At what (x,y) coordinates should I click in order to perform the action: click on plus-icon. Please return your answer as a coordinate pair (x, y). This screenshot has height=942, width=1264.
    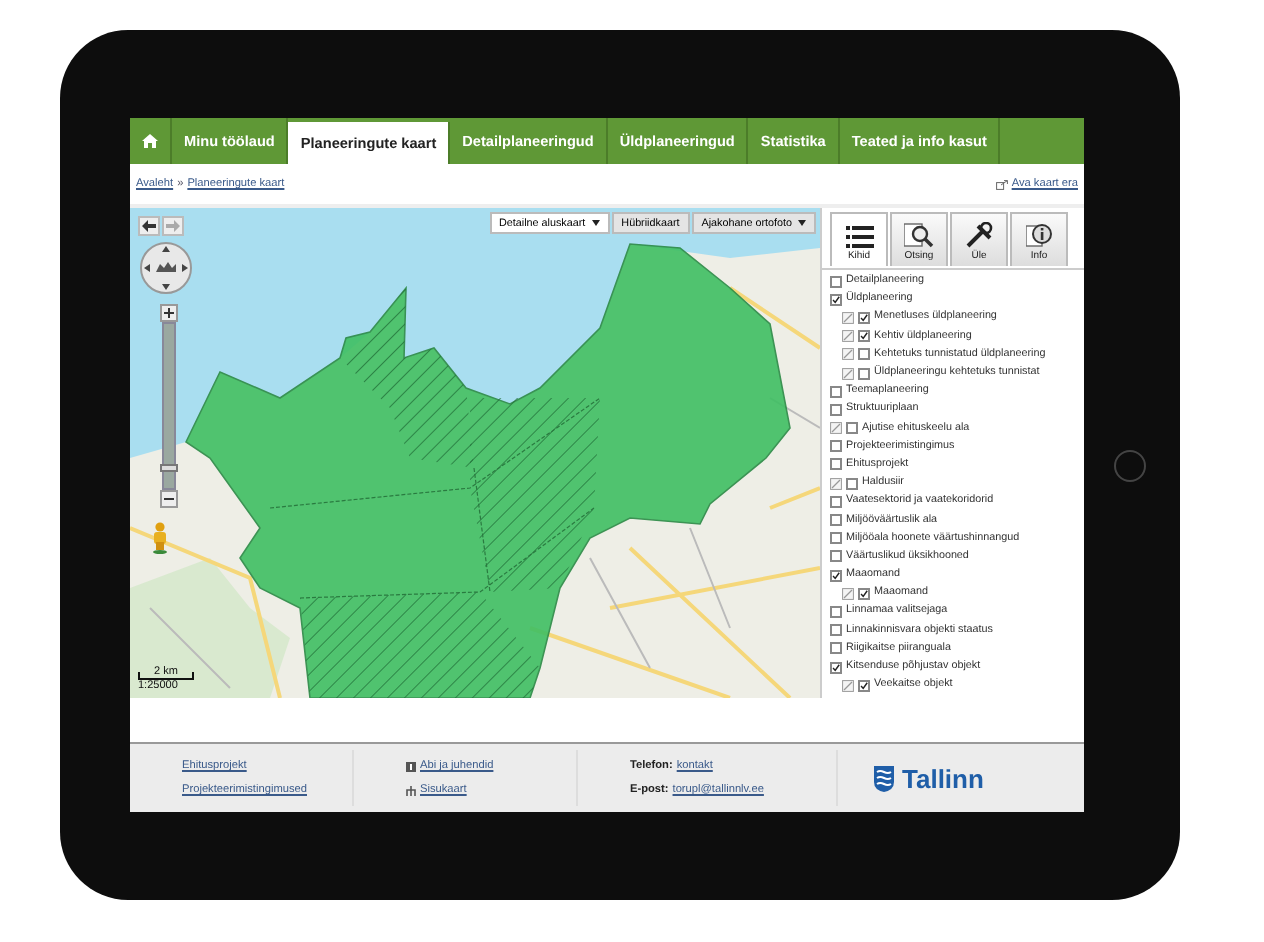
    Looking at the image, I should click on (169, 313).